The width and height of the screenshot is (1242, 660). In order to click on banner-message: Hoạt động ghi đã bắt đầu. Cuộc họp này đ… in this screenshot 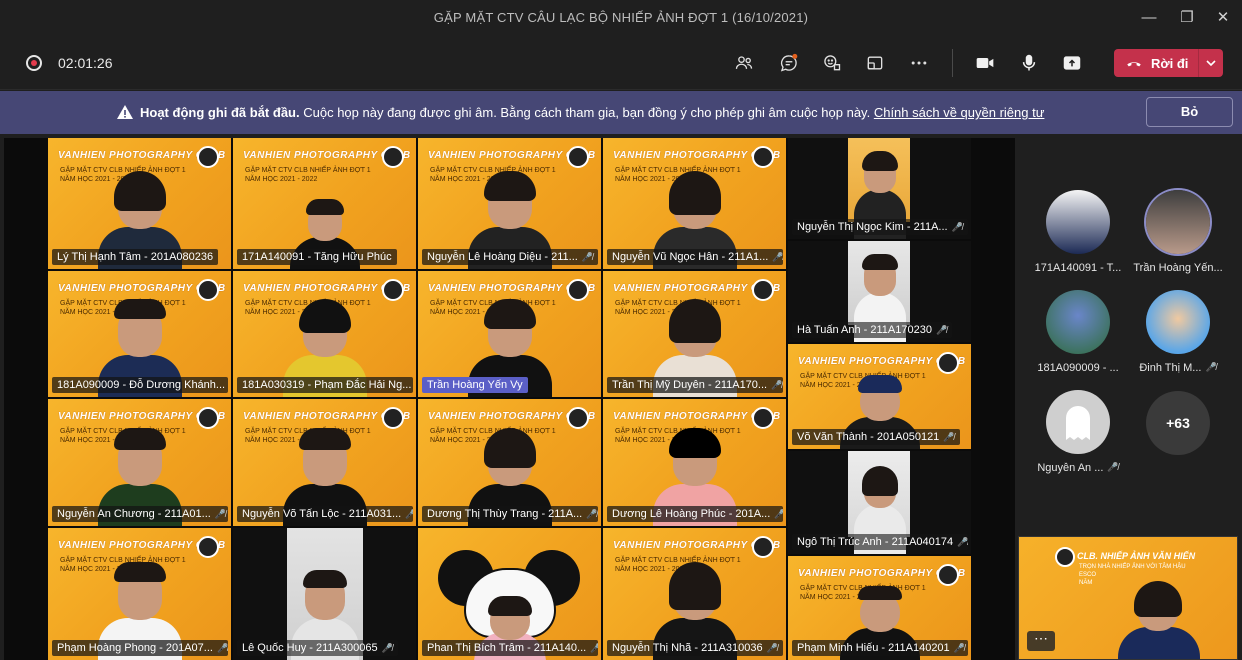, I will do `click(580, 112)`.